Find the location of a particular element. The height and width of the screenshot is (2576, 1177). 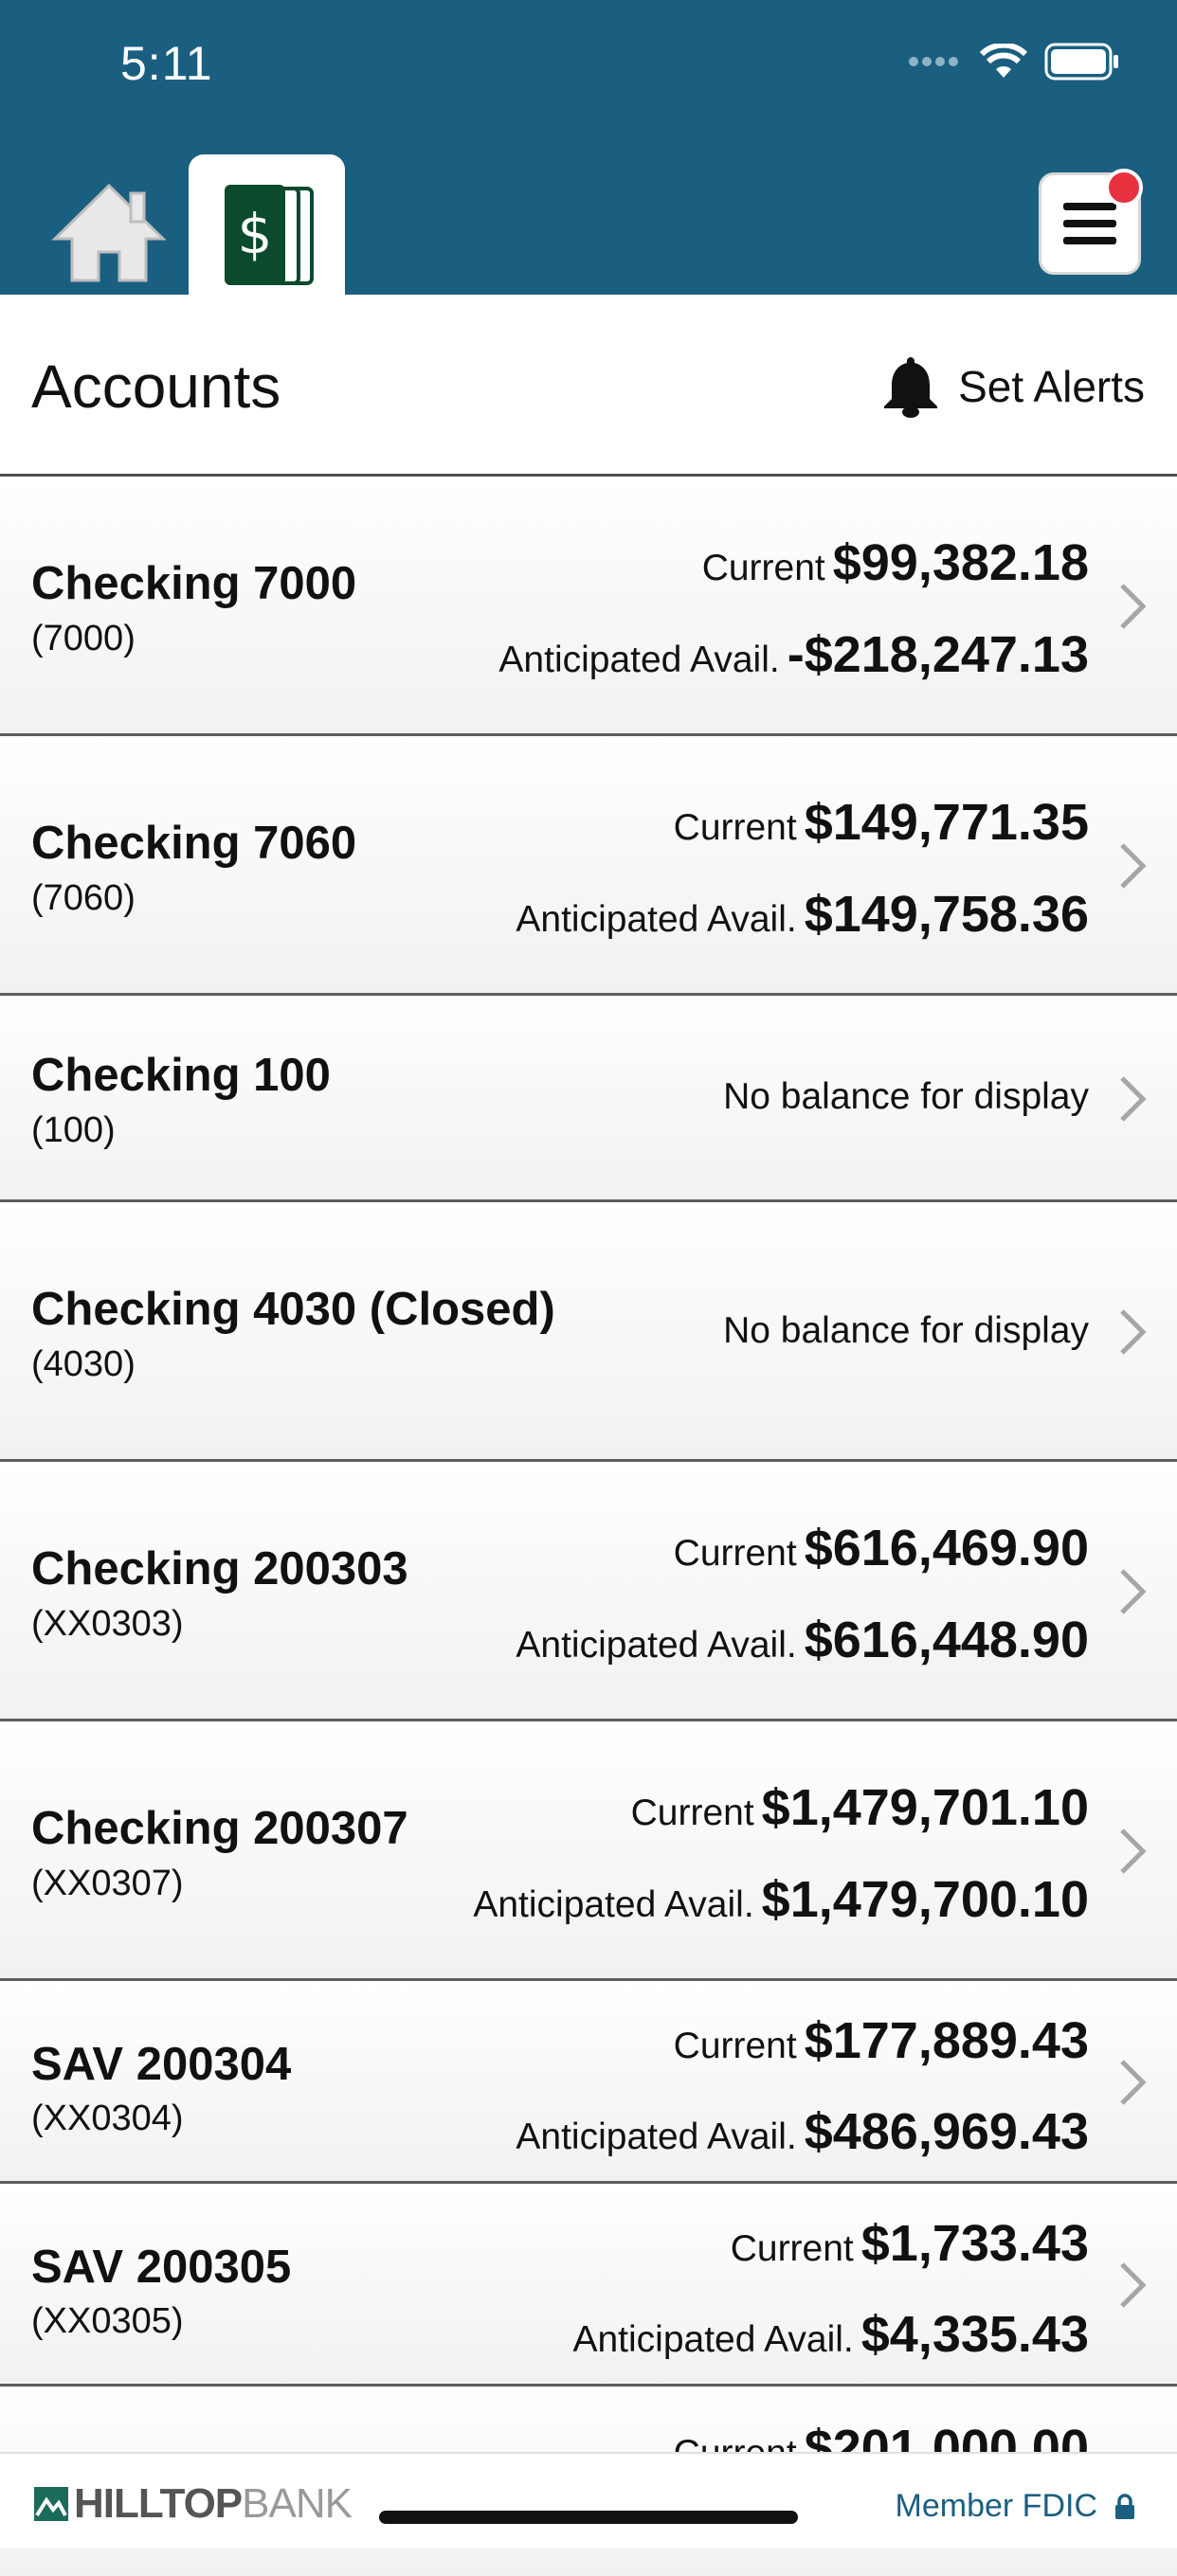

anticipated-balance: Anticipated Avail. $1,479,700.10 is located at coordinates (781, 1899).